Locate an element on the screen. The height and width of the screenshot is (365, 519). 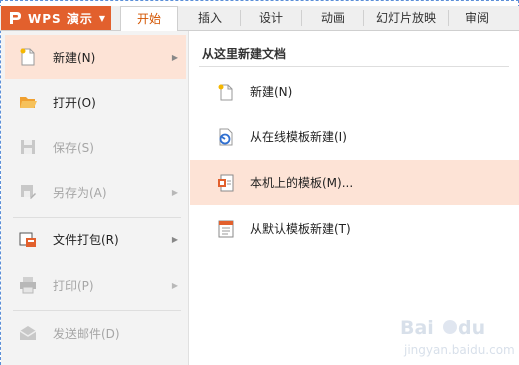
panel-item-label: 从在线模板新建(I) is located at coordinates (298, 137).